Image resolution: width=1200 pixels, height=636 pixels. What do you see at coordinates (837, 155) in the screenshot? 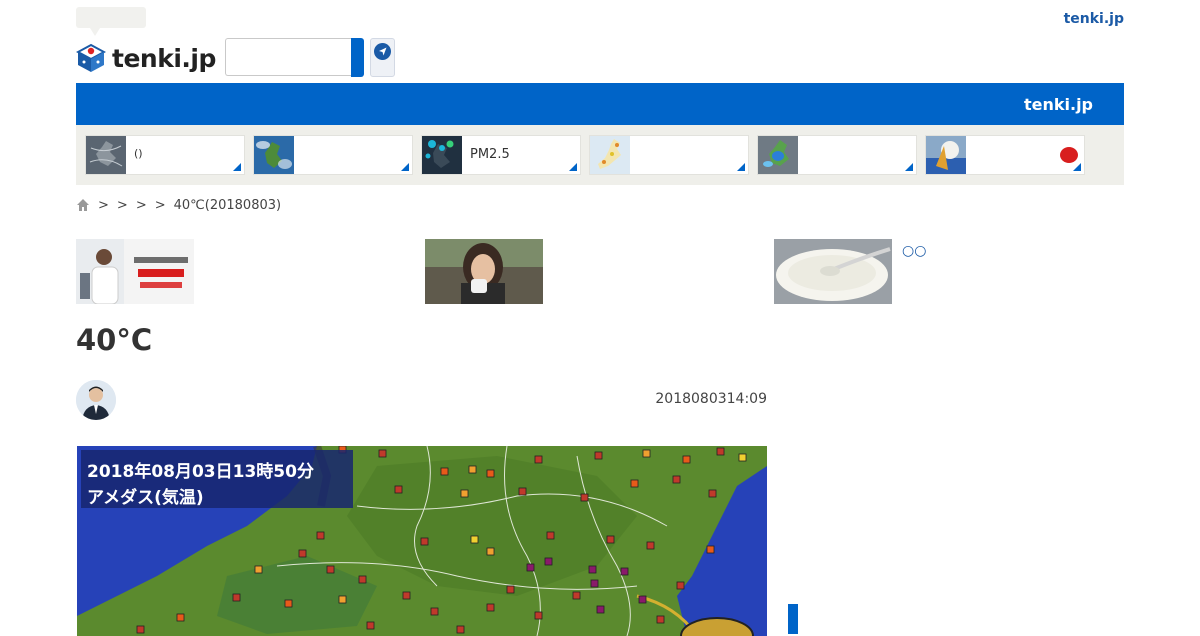
I see `tile-rain-radar` at bounding box center [837, 155].